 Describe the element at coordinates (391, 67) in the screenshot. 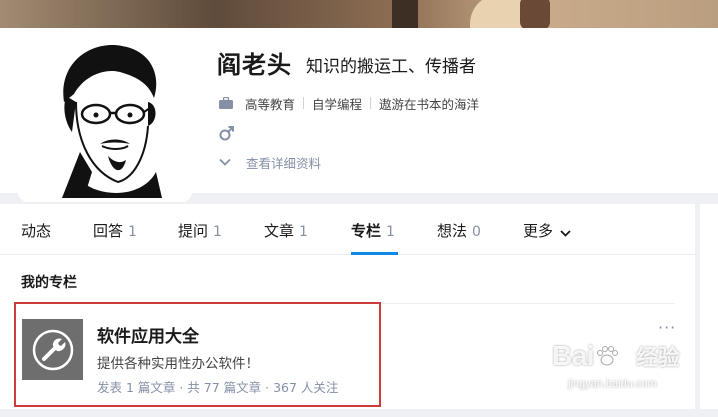

I see `profile-headline: 知识的搬运工、传播者` at that location.